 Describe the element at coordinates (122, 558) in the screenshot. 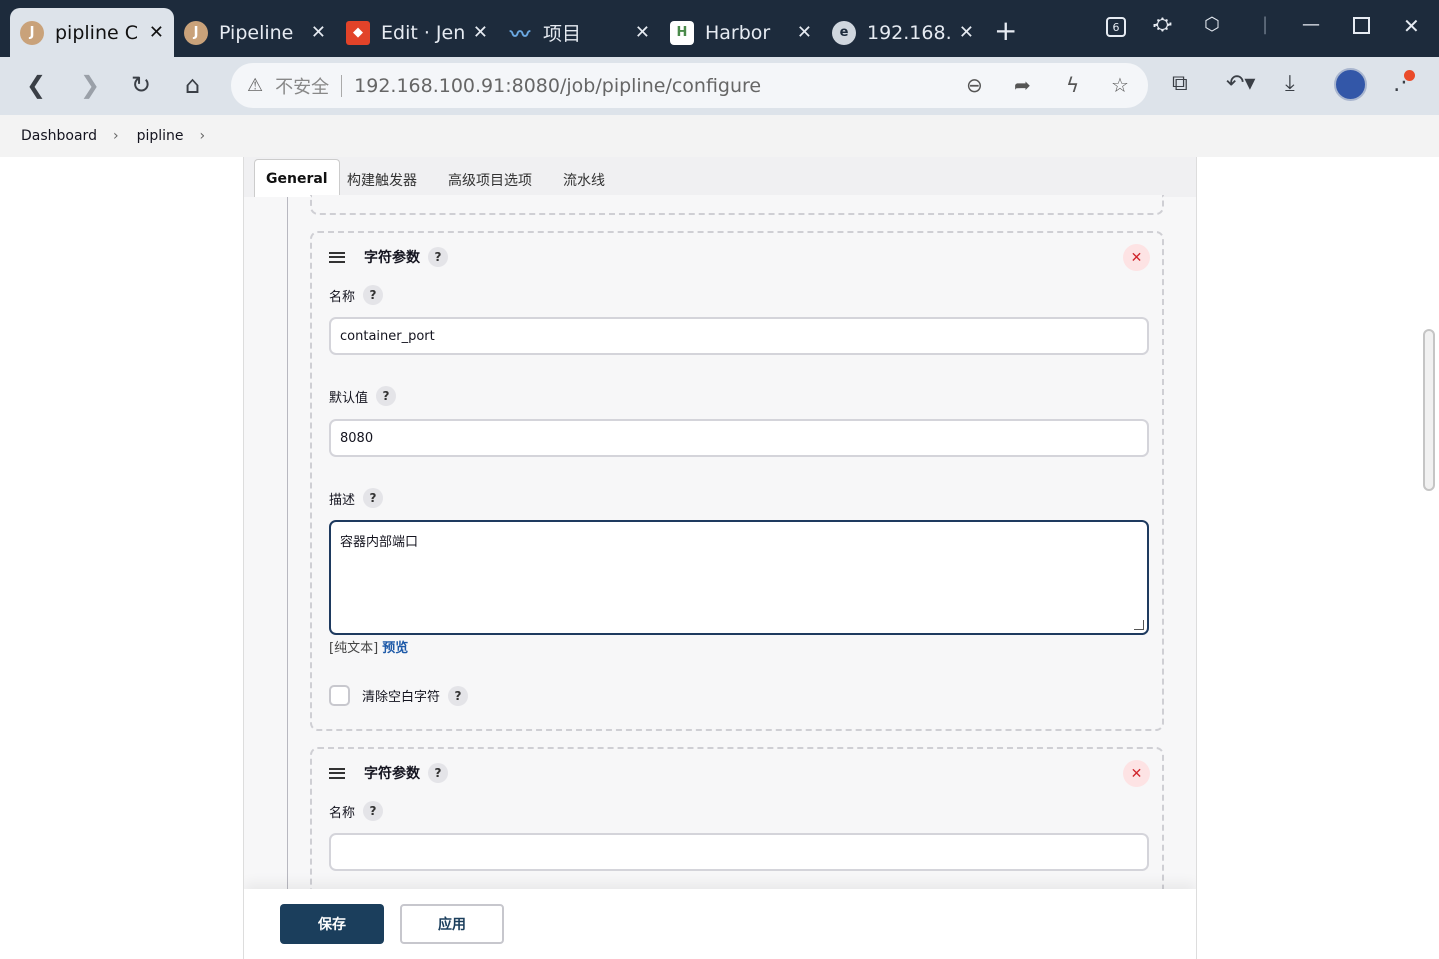

I see `sidebar` at that location.